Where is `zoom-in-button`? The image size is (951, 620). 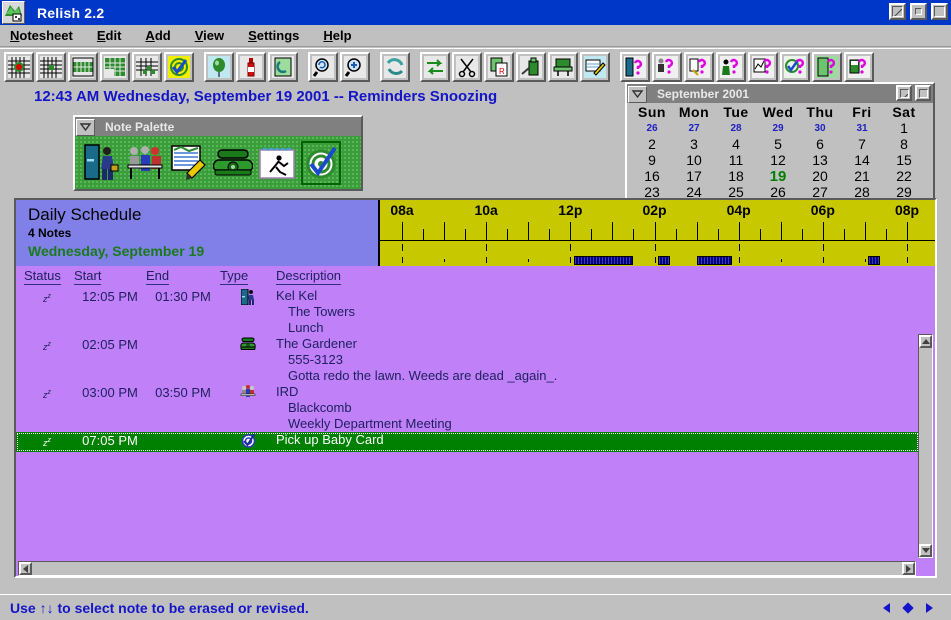 zoom-in-button is located at coordinates (355, 66).